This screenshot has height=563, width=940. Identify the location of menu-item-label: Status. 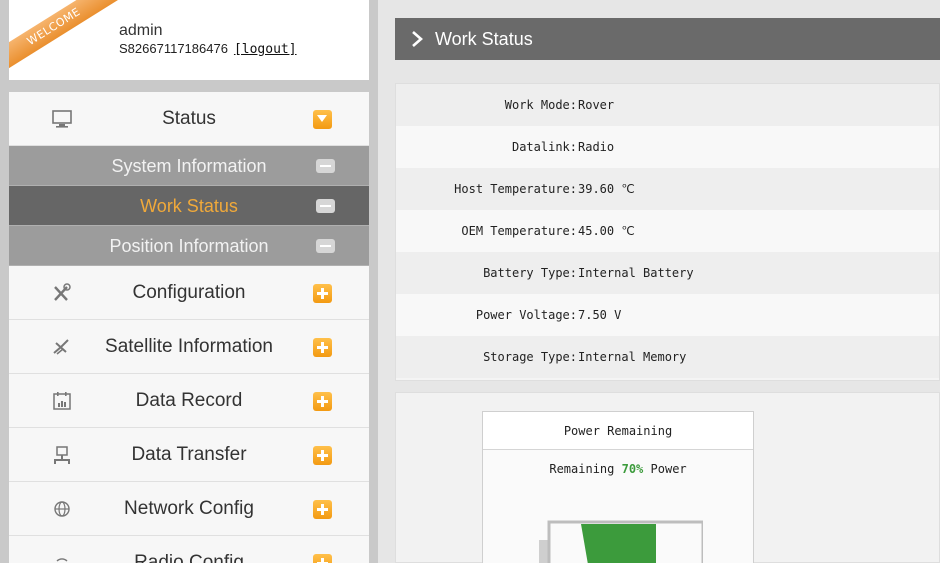
(189, 118).